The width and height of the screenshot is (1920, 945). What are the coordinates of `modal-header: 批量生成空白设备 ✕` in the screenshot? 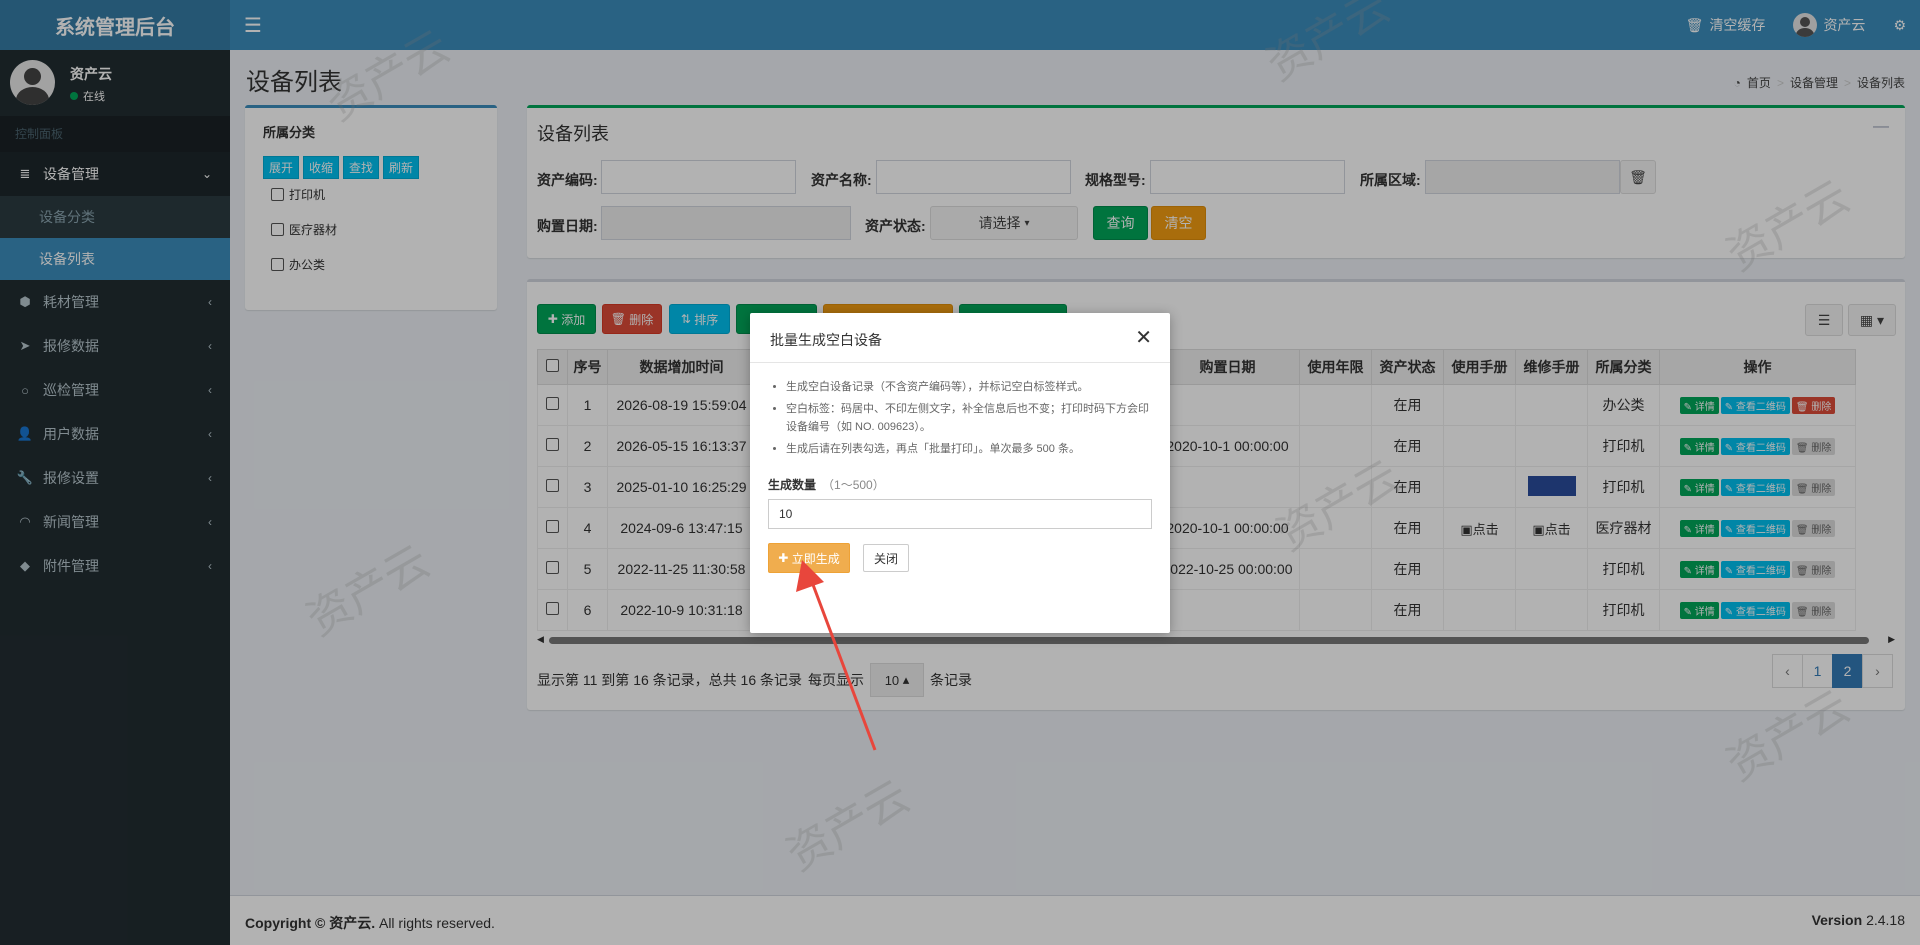 It's located at (960, 338).